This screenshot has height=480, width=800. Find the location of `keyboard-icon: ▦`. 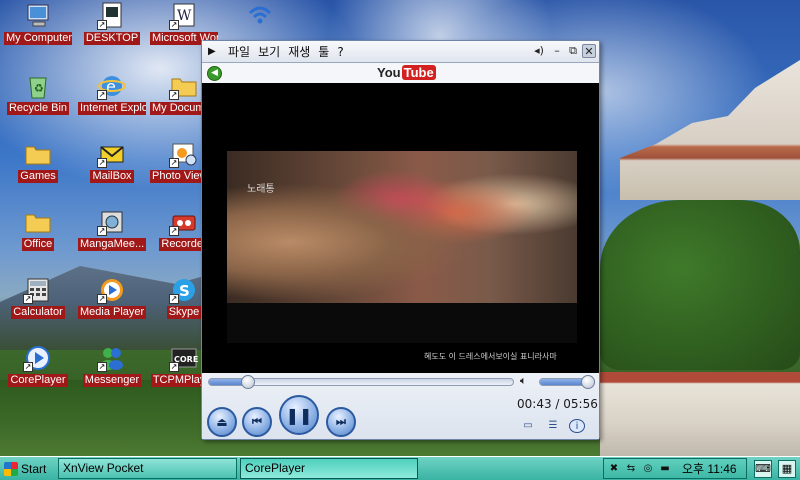

keyboard-icon: ▦ is located at coordinates (787, 469).